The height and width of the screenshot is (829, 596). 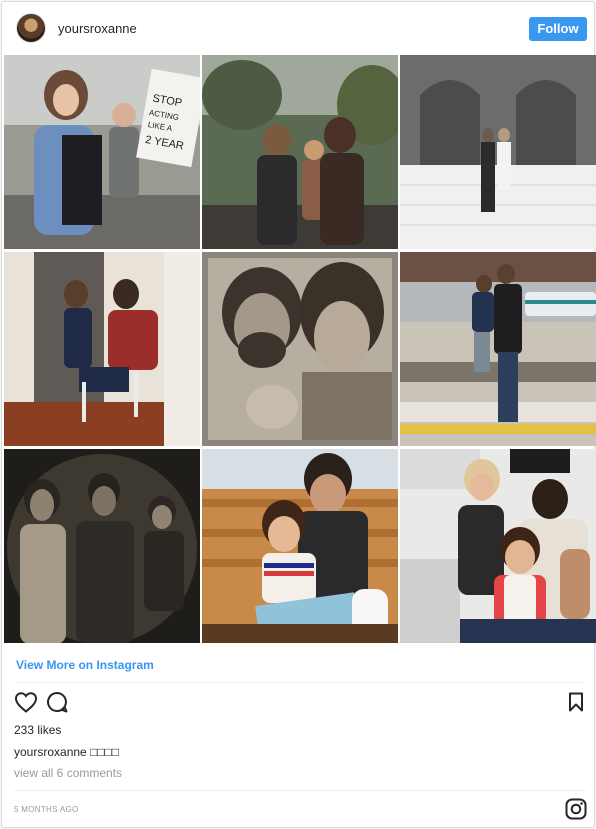 I want to click on instagram-logo-icon, so click(x=576, y=809).